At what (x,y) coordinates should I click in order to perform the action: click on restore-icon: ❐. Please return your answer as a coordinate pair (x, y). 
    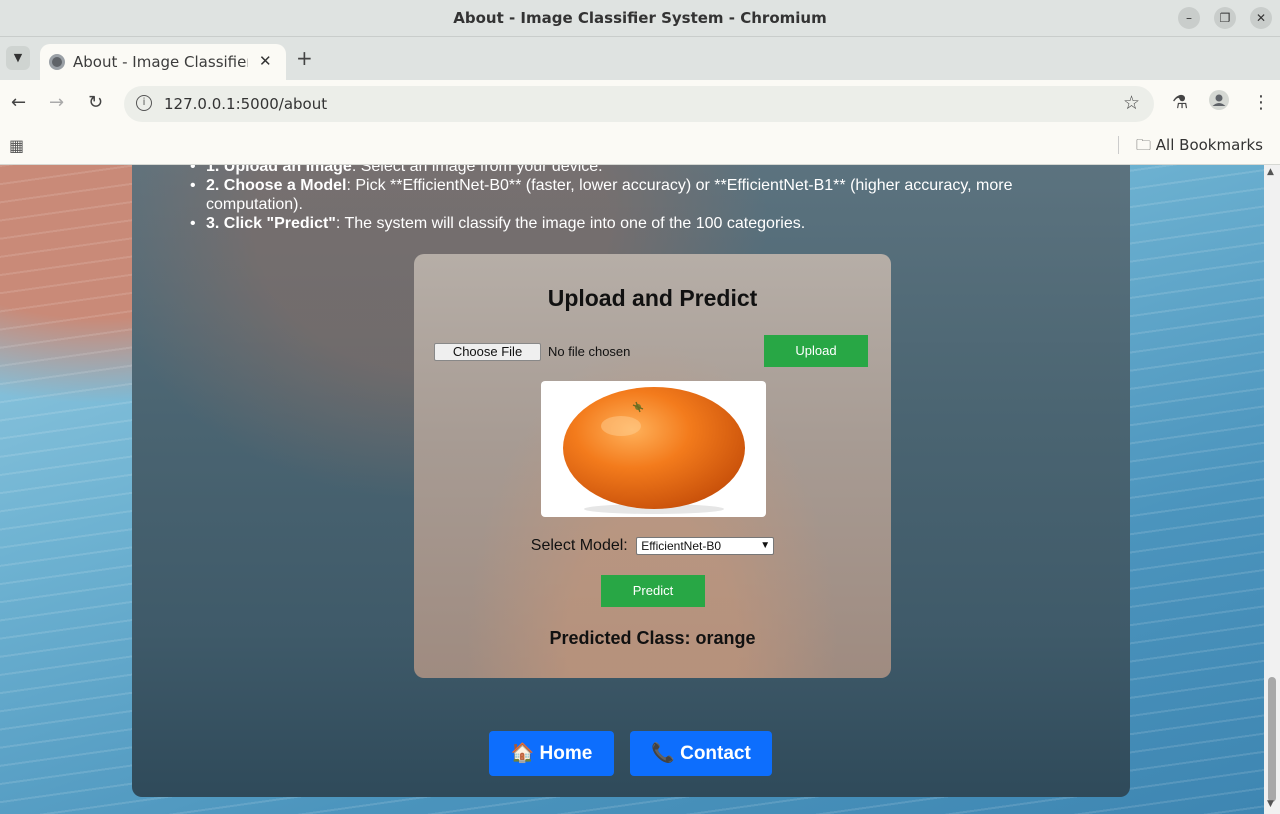
    Looking at the image, I should click on (1225, 18).